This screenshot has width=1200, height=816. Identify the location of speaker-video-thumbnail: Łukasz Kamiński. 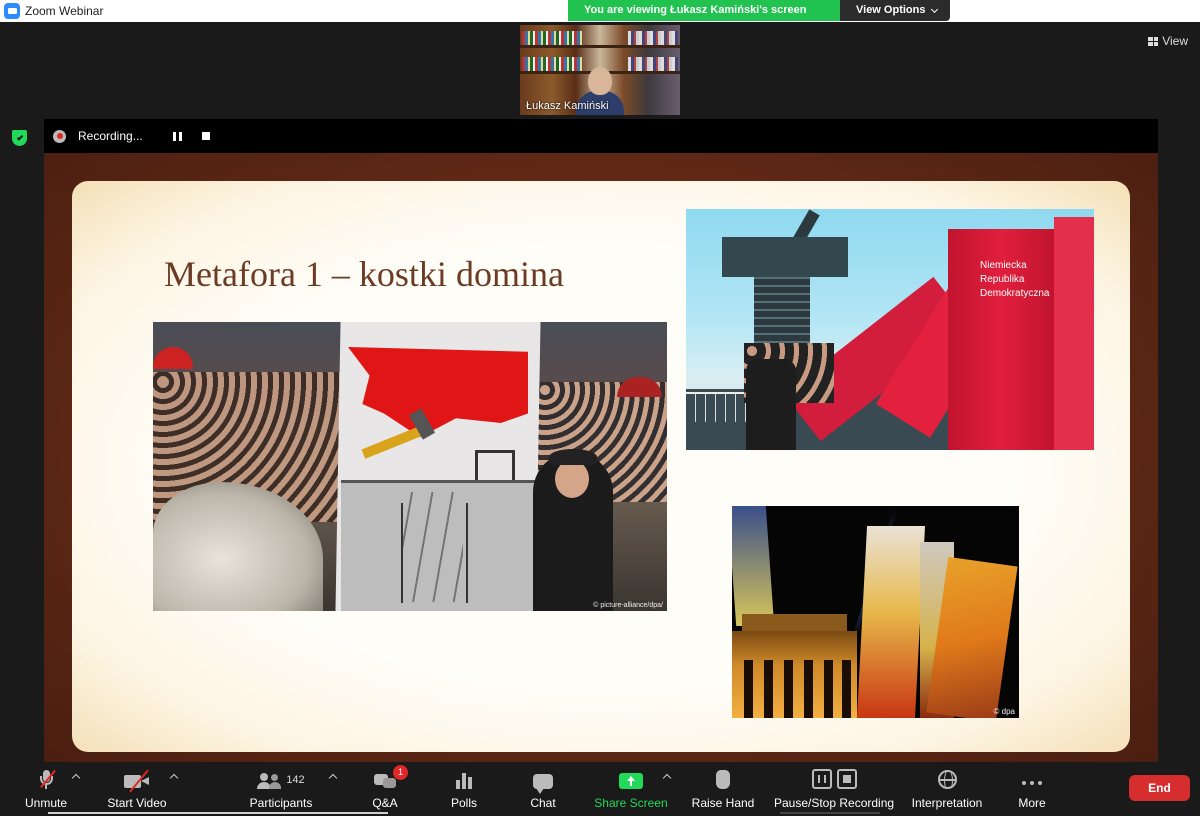
(600, 70).